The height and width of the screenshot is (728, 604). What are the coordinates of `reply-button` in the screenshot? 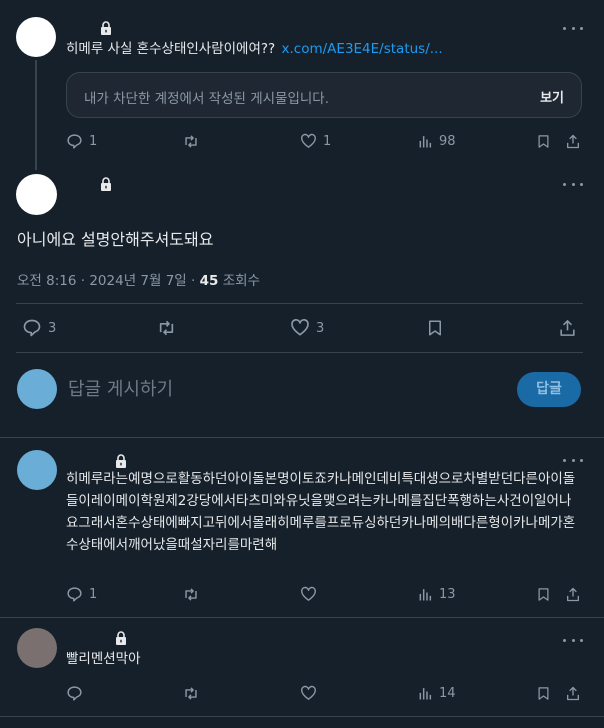 It's located at (74, 693).